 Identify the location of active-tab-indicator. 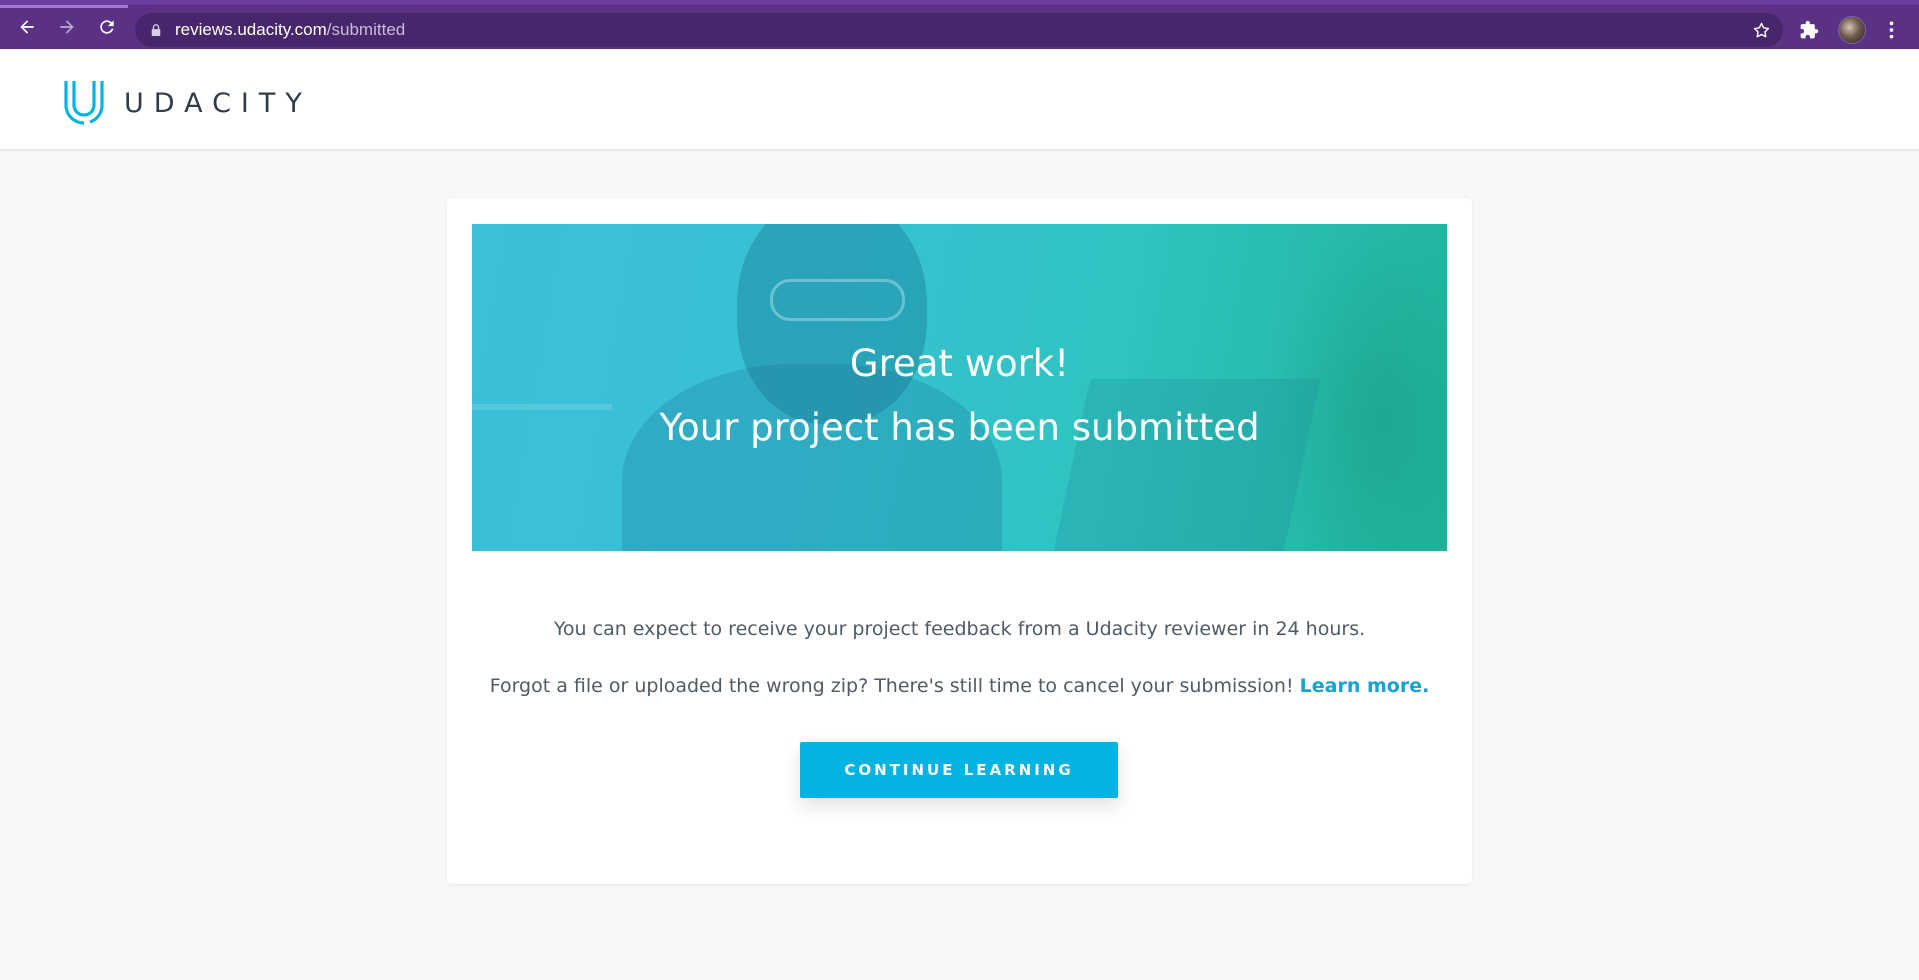
(64, 6).